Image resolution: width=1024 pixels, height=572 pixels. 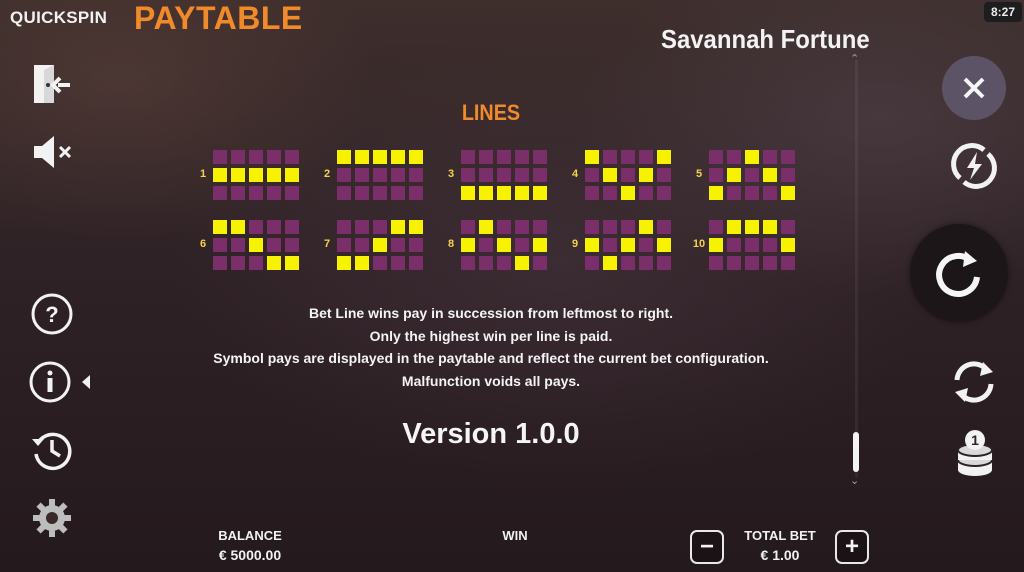 I want to click on scrollbar-thumb, so click(x=856, y=452).